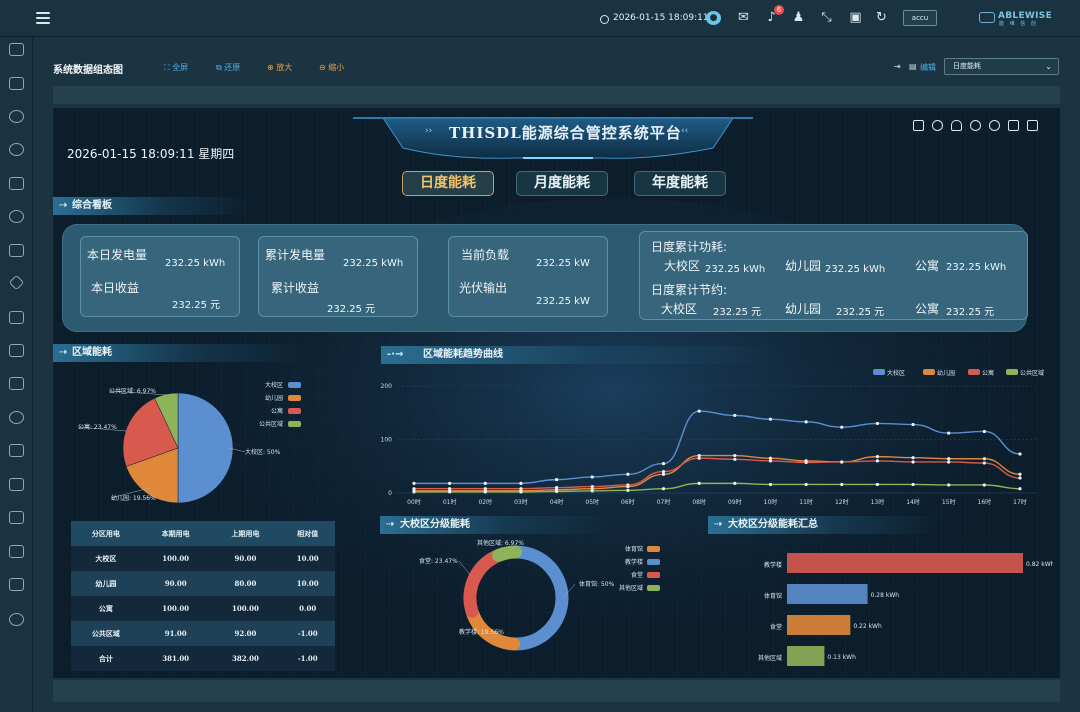  What do you see at coordinates (16, 216) in the screenshot?
I see `sidebar-chart-pie-icon` at bounding box center [16, 216].